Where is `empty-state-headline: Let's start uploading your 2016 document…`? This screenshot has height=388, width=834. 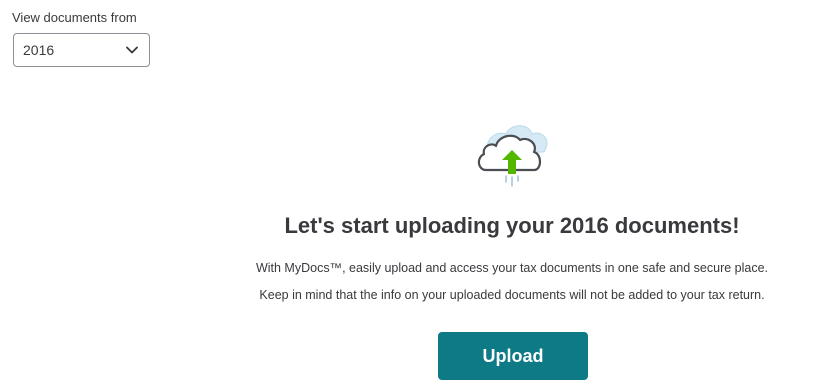 empty-state-headline: Let's start uploading your 2016 document… is located at coordinates (512, 225).